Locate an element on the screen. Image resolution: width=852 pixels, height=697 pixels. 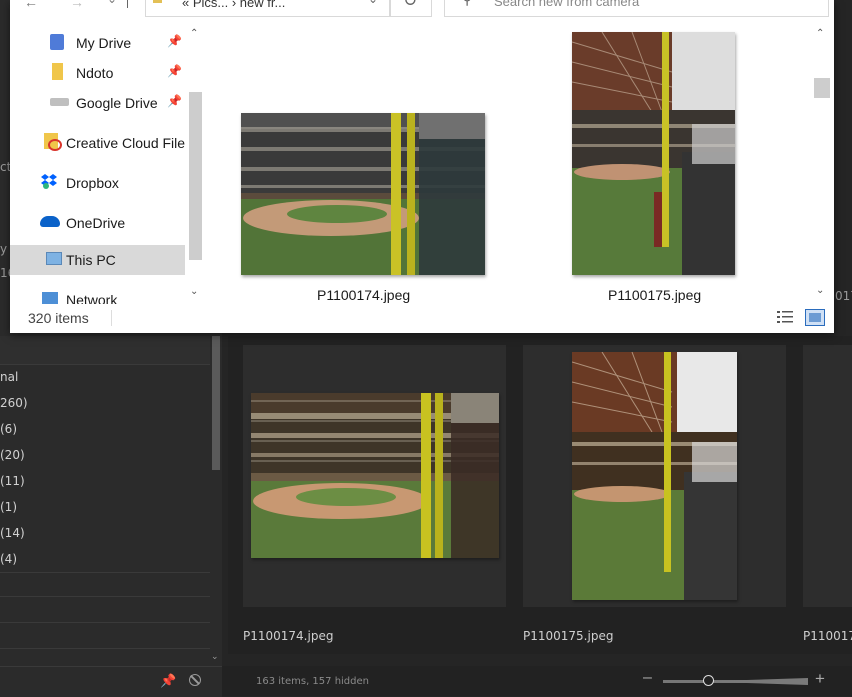
nav-item-dropbox: Dropbox is located at coordinates (97, 183).